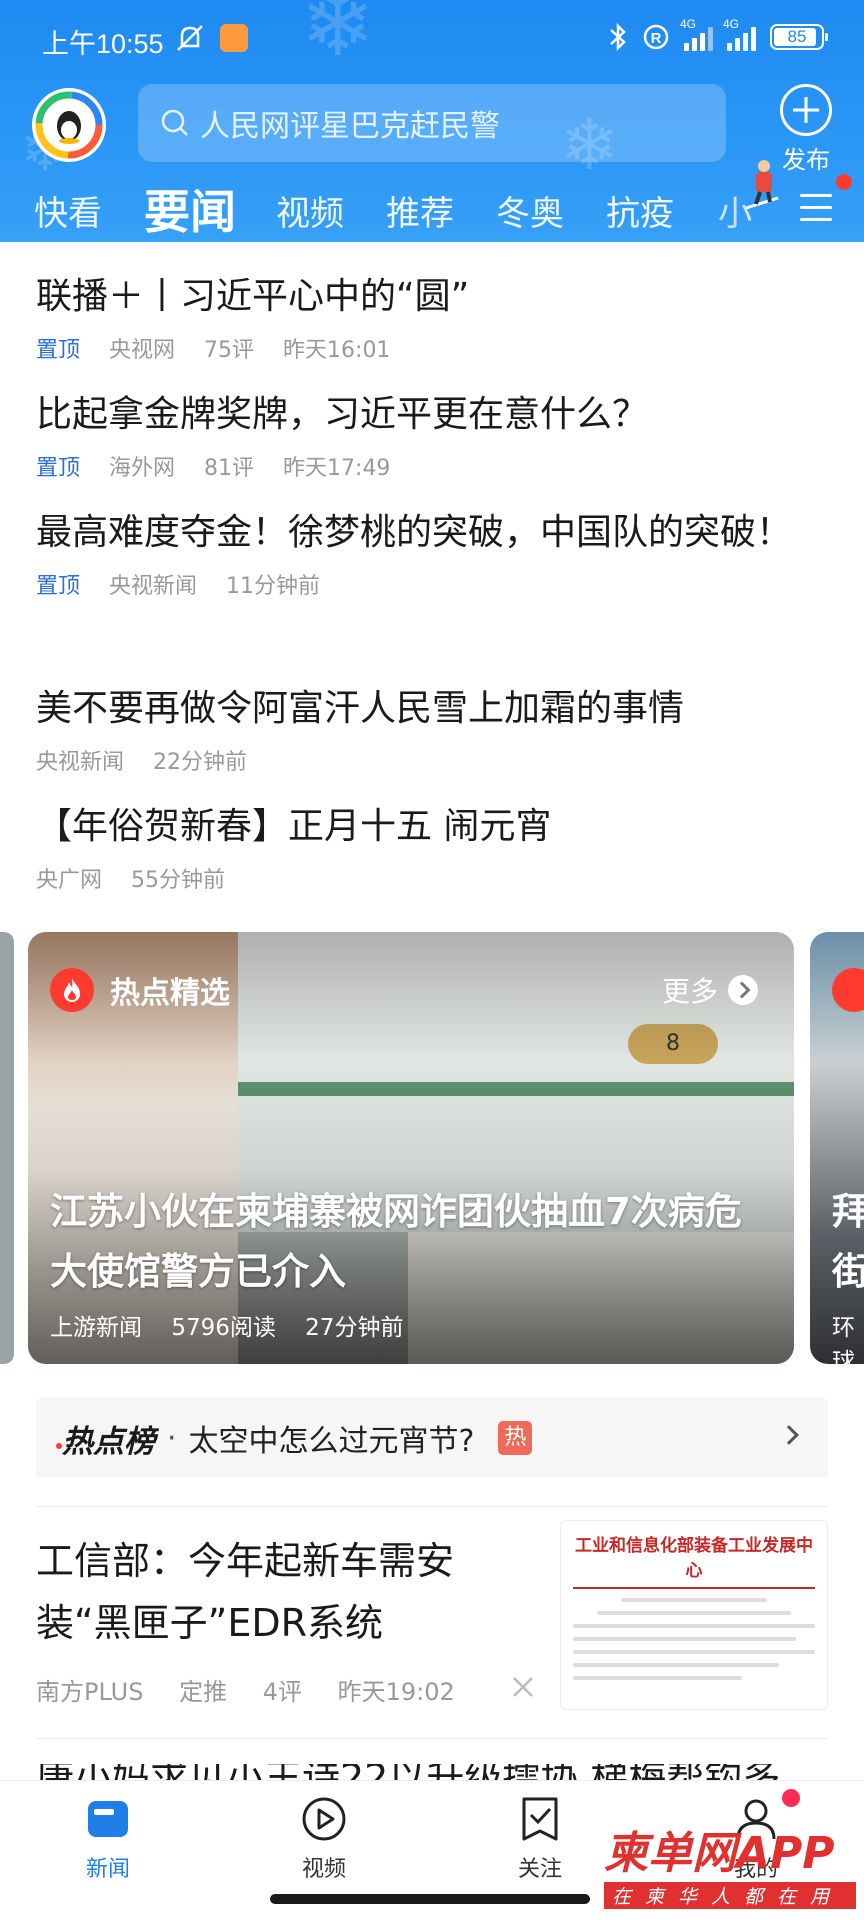  Describe the element at coordinates (80, 762) in the screenshot. I see `news-source: 央视新闻` at that location.